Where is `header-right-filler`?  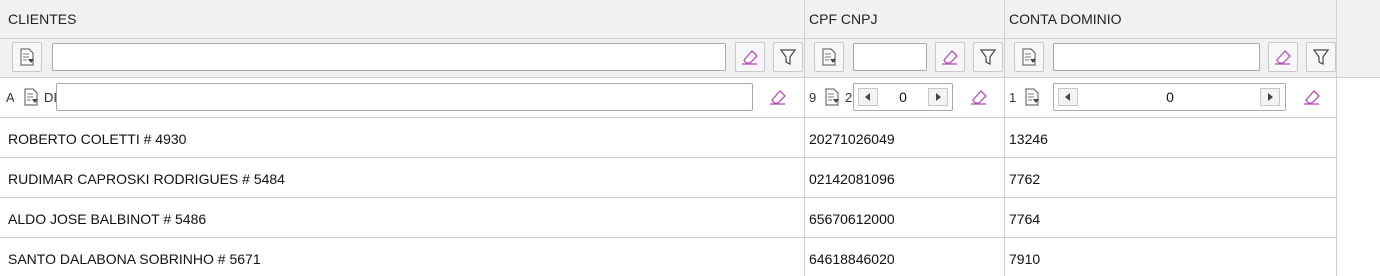 header-right-filler is located at coordinates (1358, 39).